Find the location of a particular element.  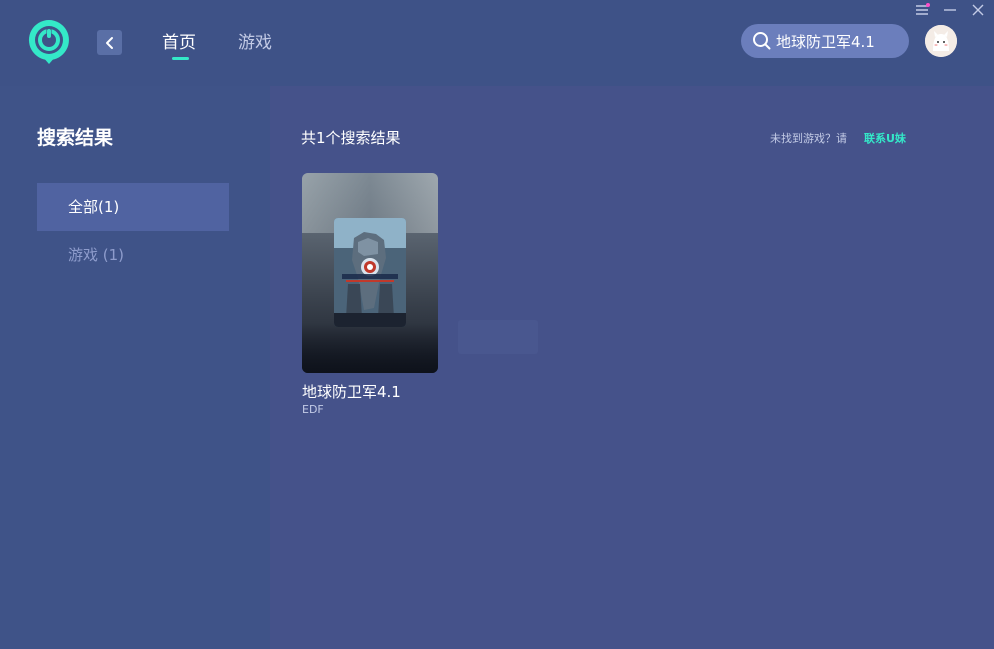

game-cover-art is located at coordinates (370, 272).